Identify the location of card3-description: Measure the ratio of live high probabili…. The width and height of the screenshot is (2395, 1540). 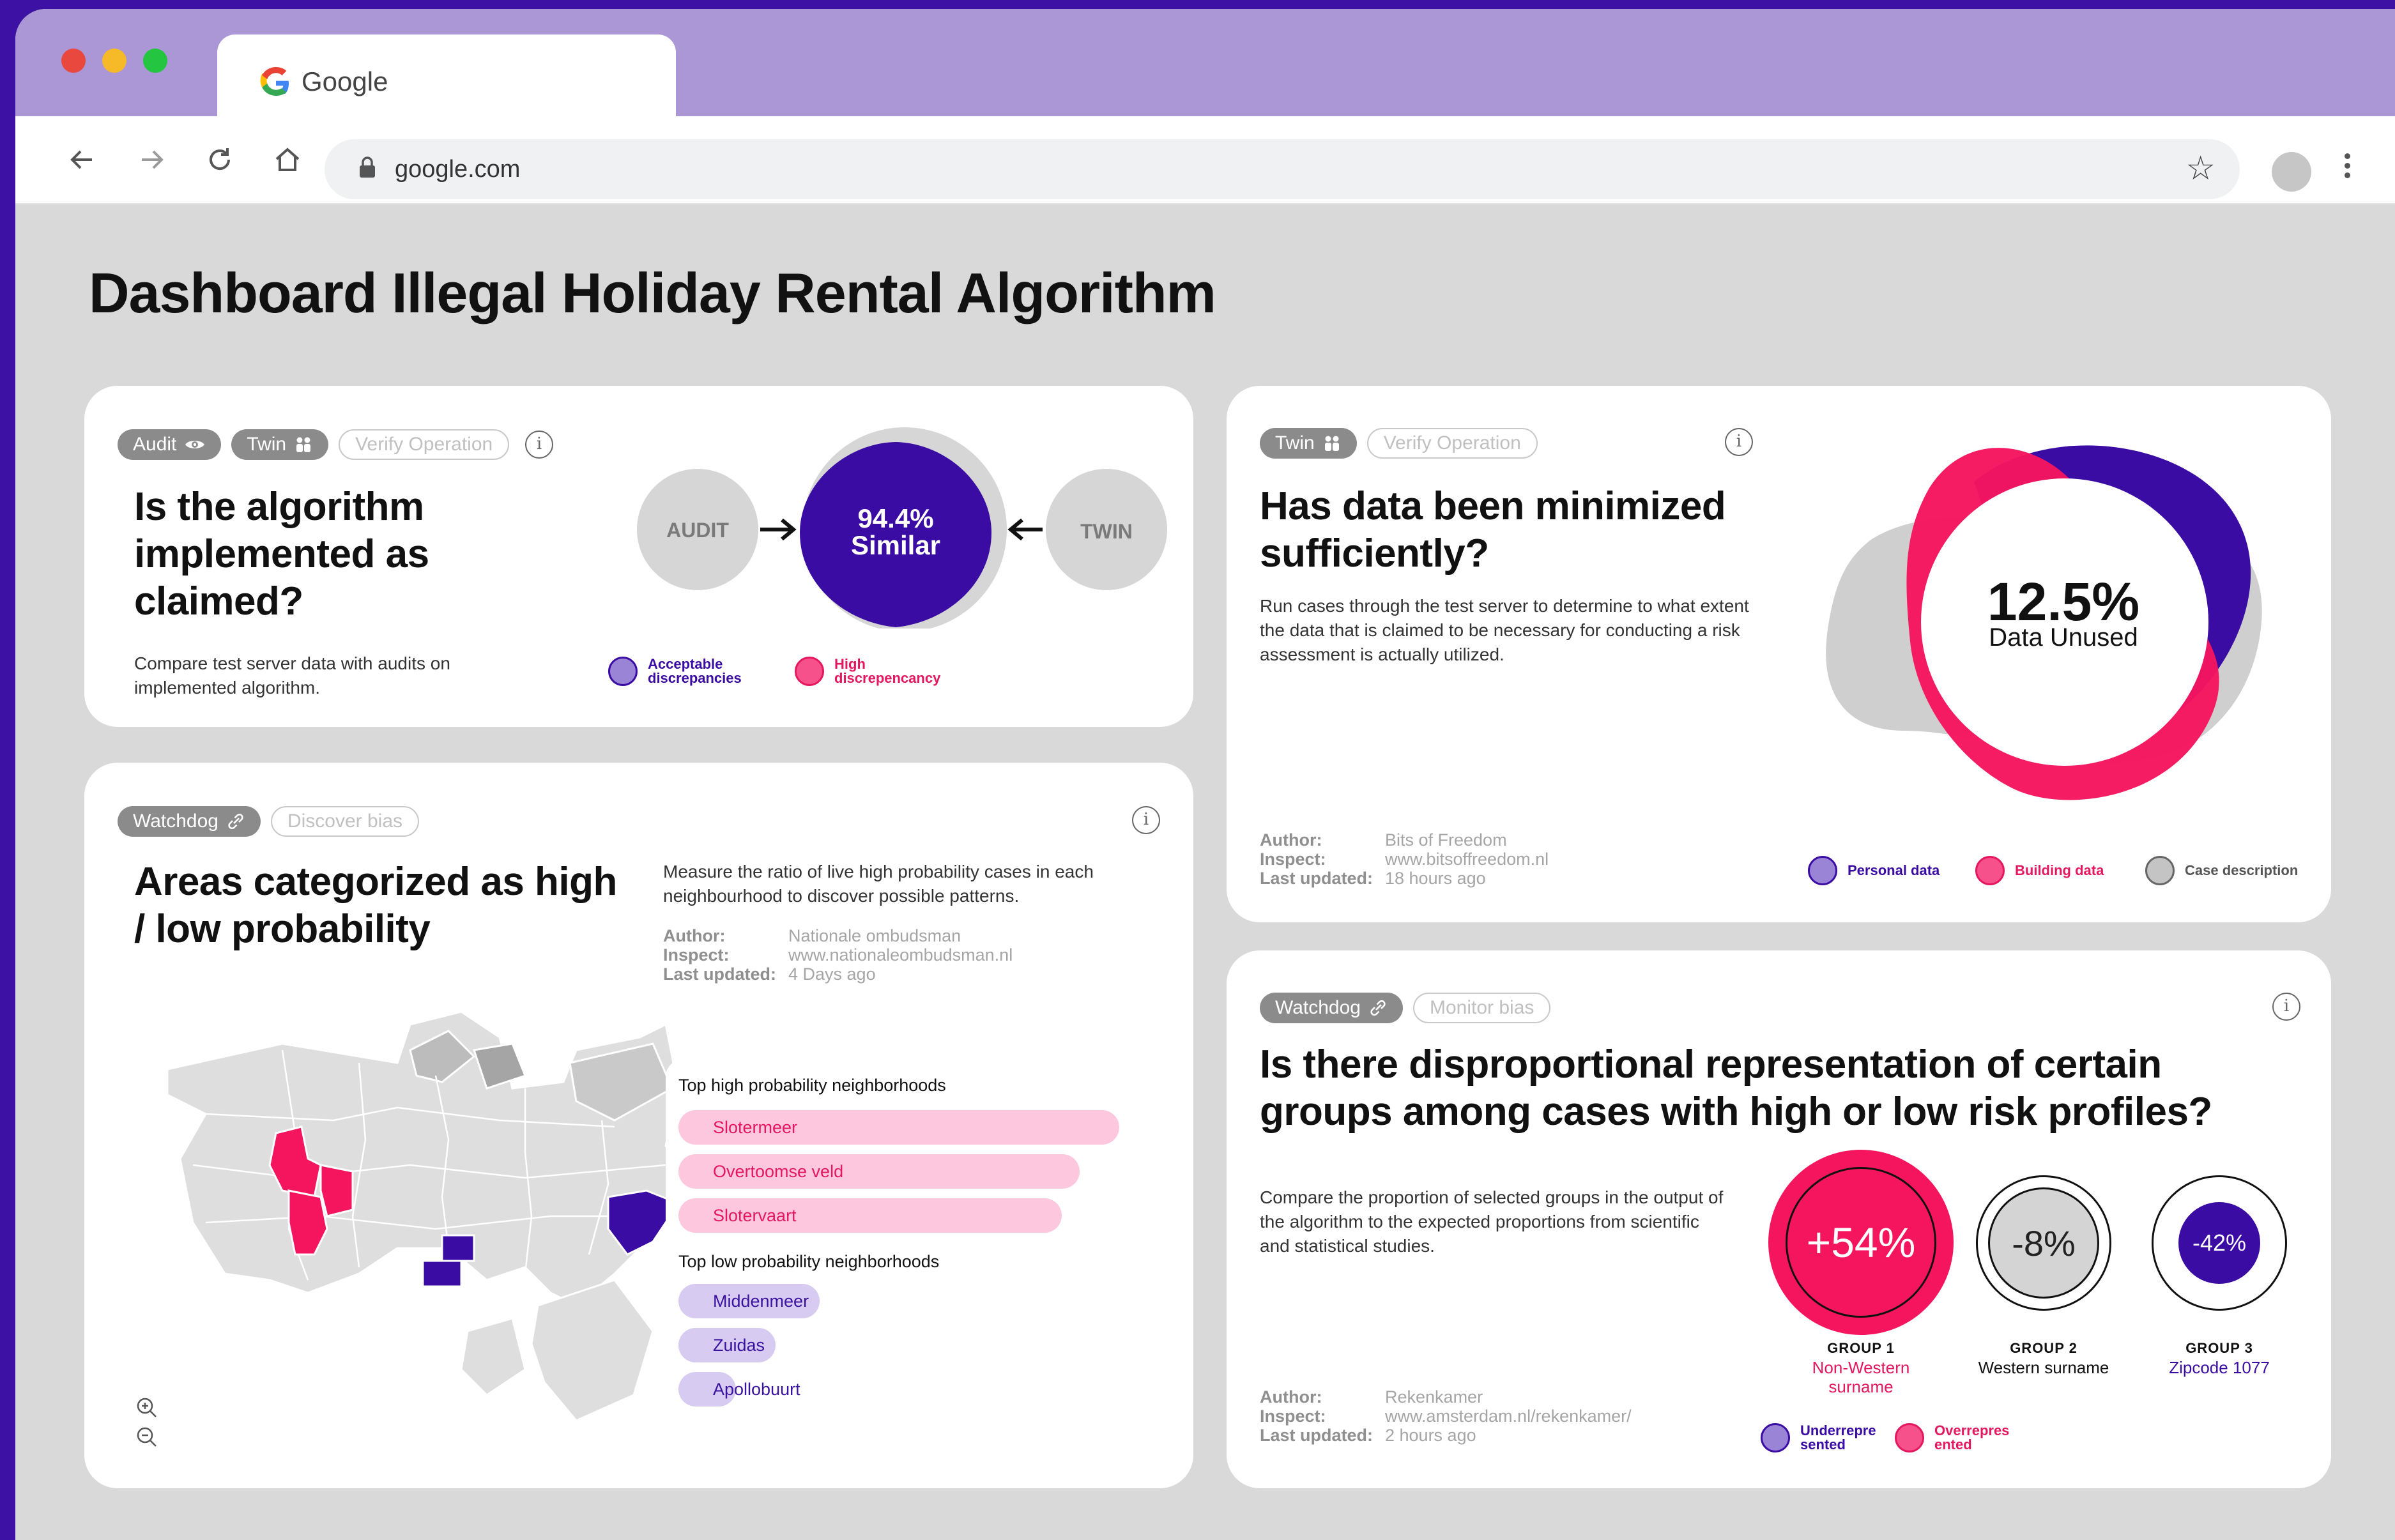
(878, 884).